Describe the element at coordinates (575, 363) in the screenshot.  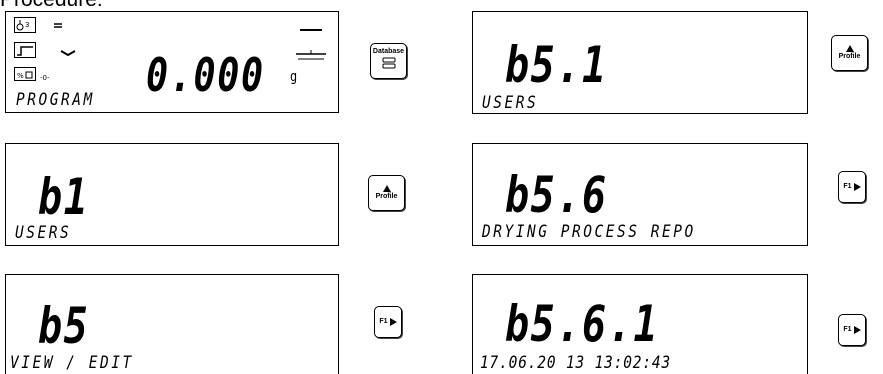
I see `date-time-readout: 17.06.20 13 13:02:43` at that location.